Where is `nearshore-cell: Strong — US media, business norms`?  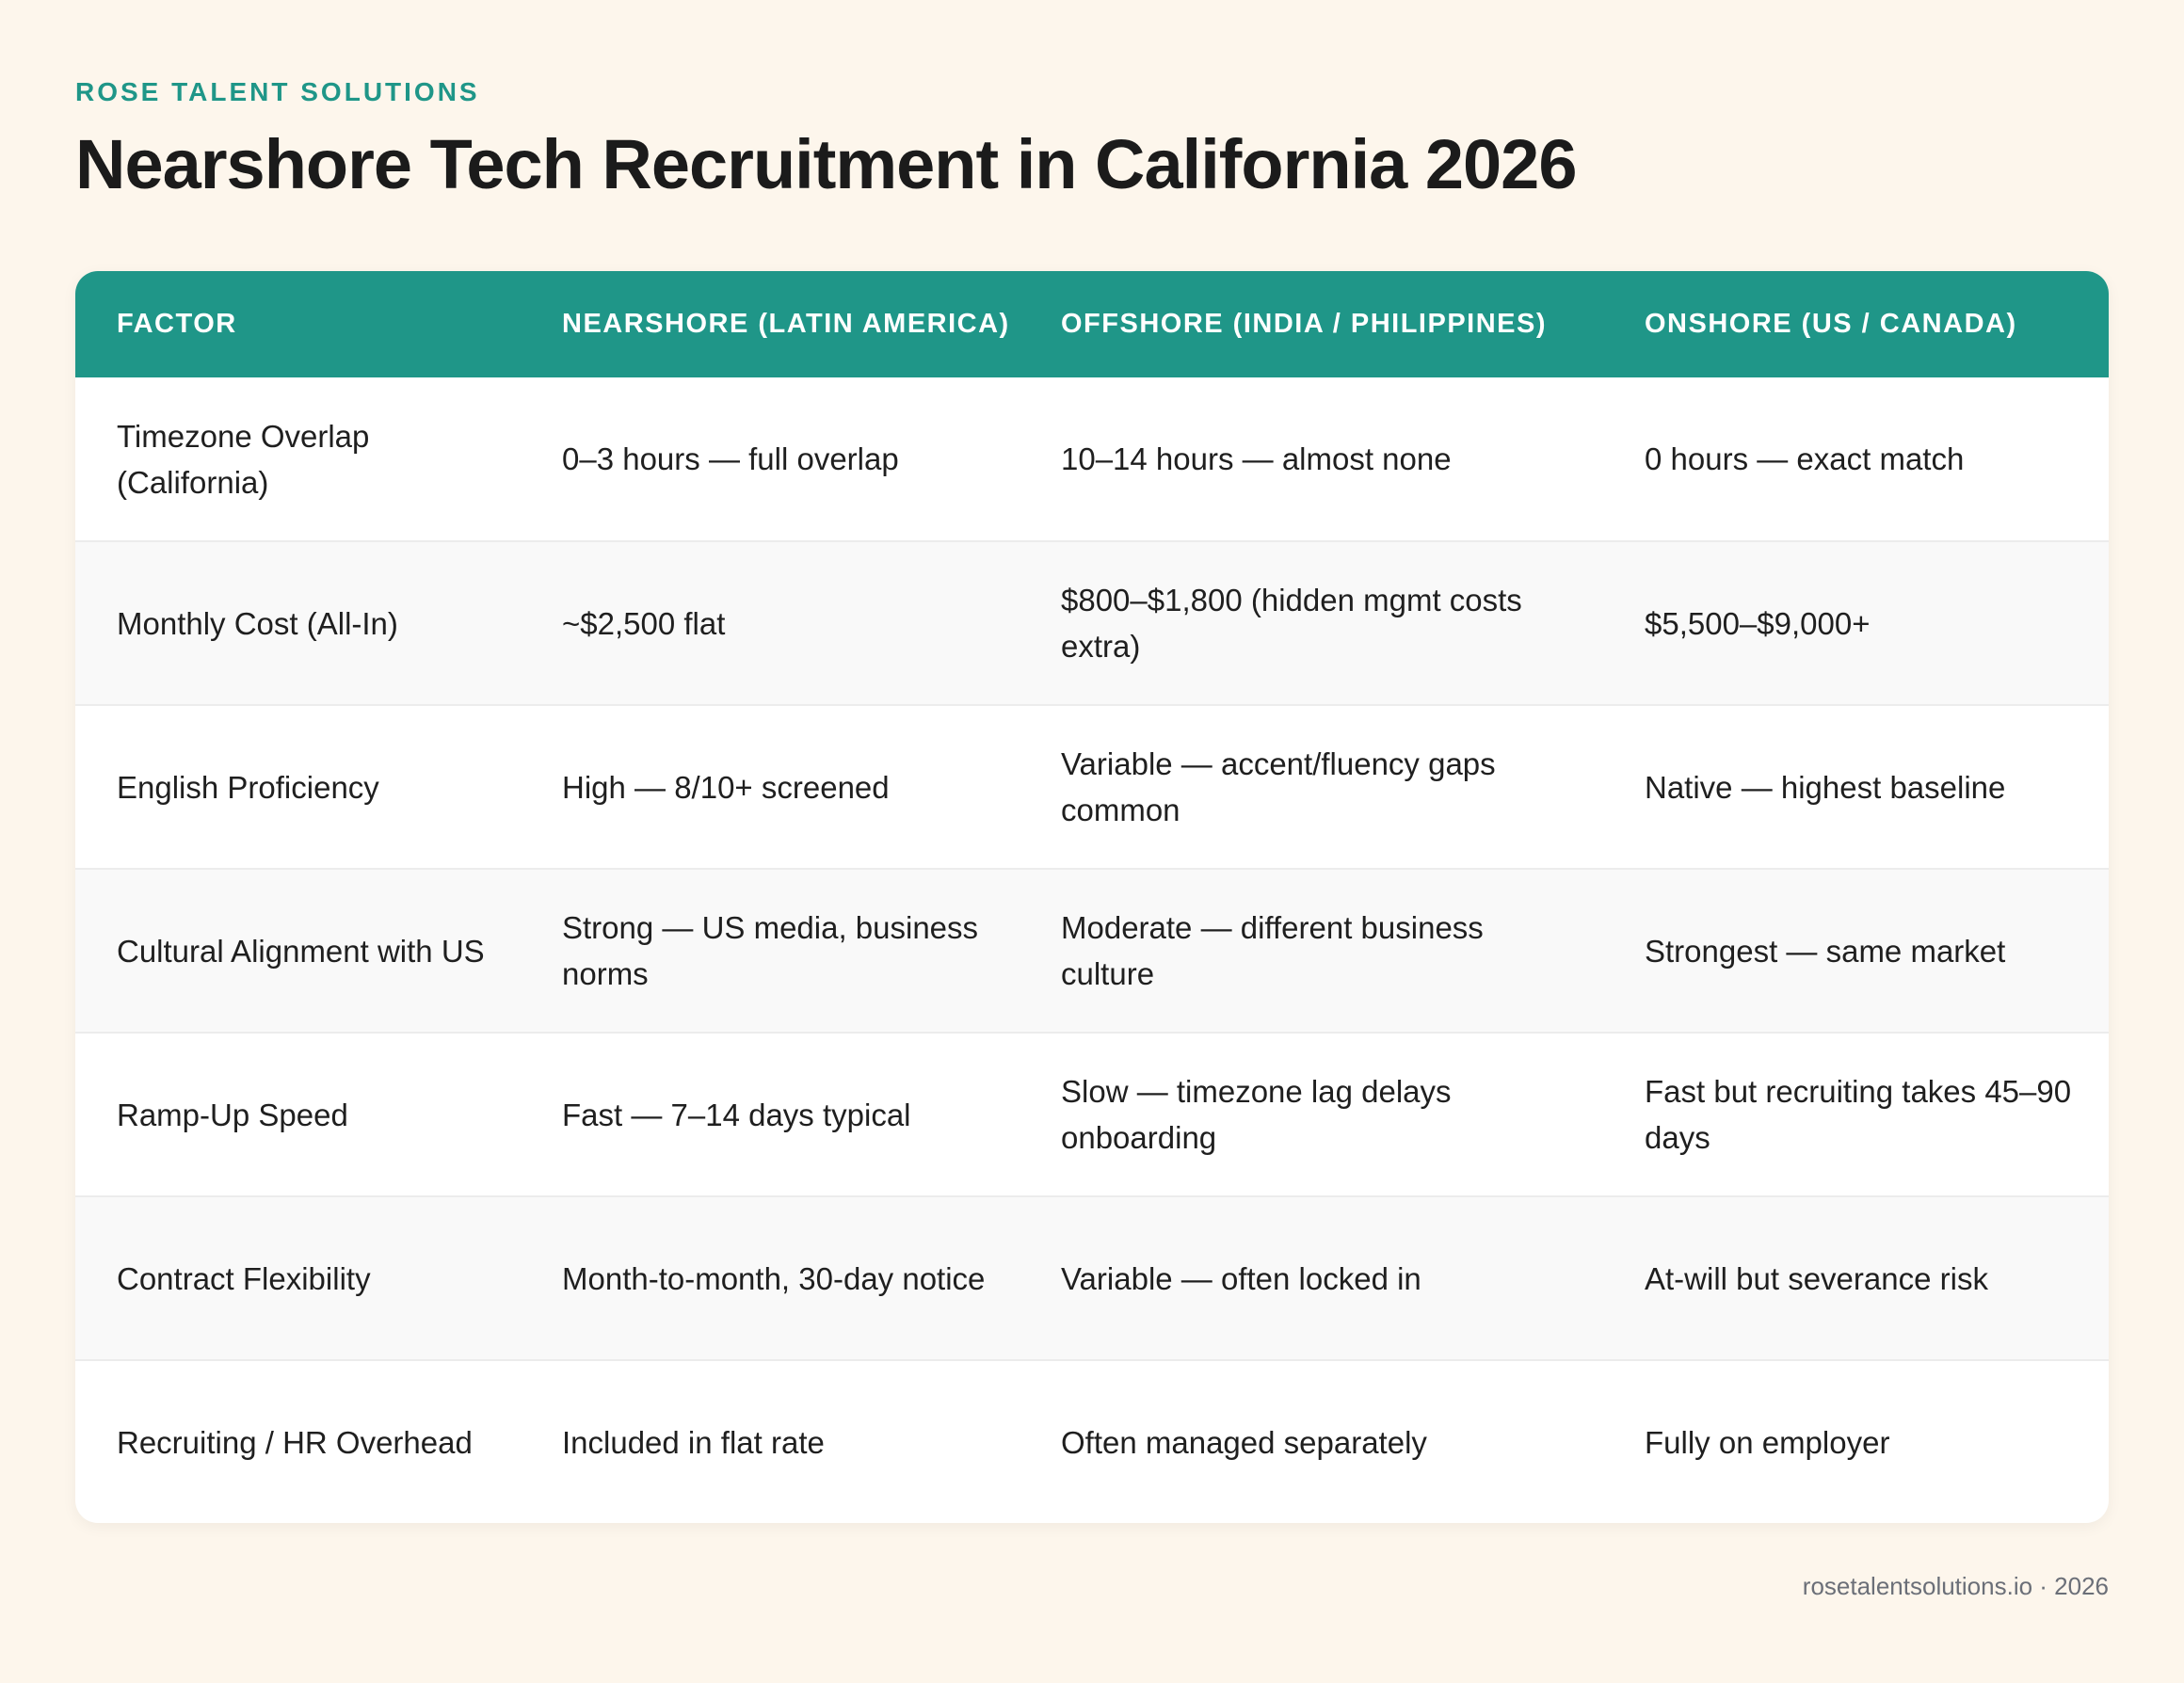 nearshore-cell: Strong — US media, business norms is located at coordinates (770, 951).